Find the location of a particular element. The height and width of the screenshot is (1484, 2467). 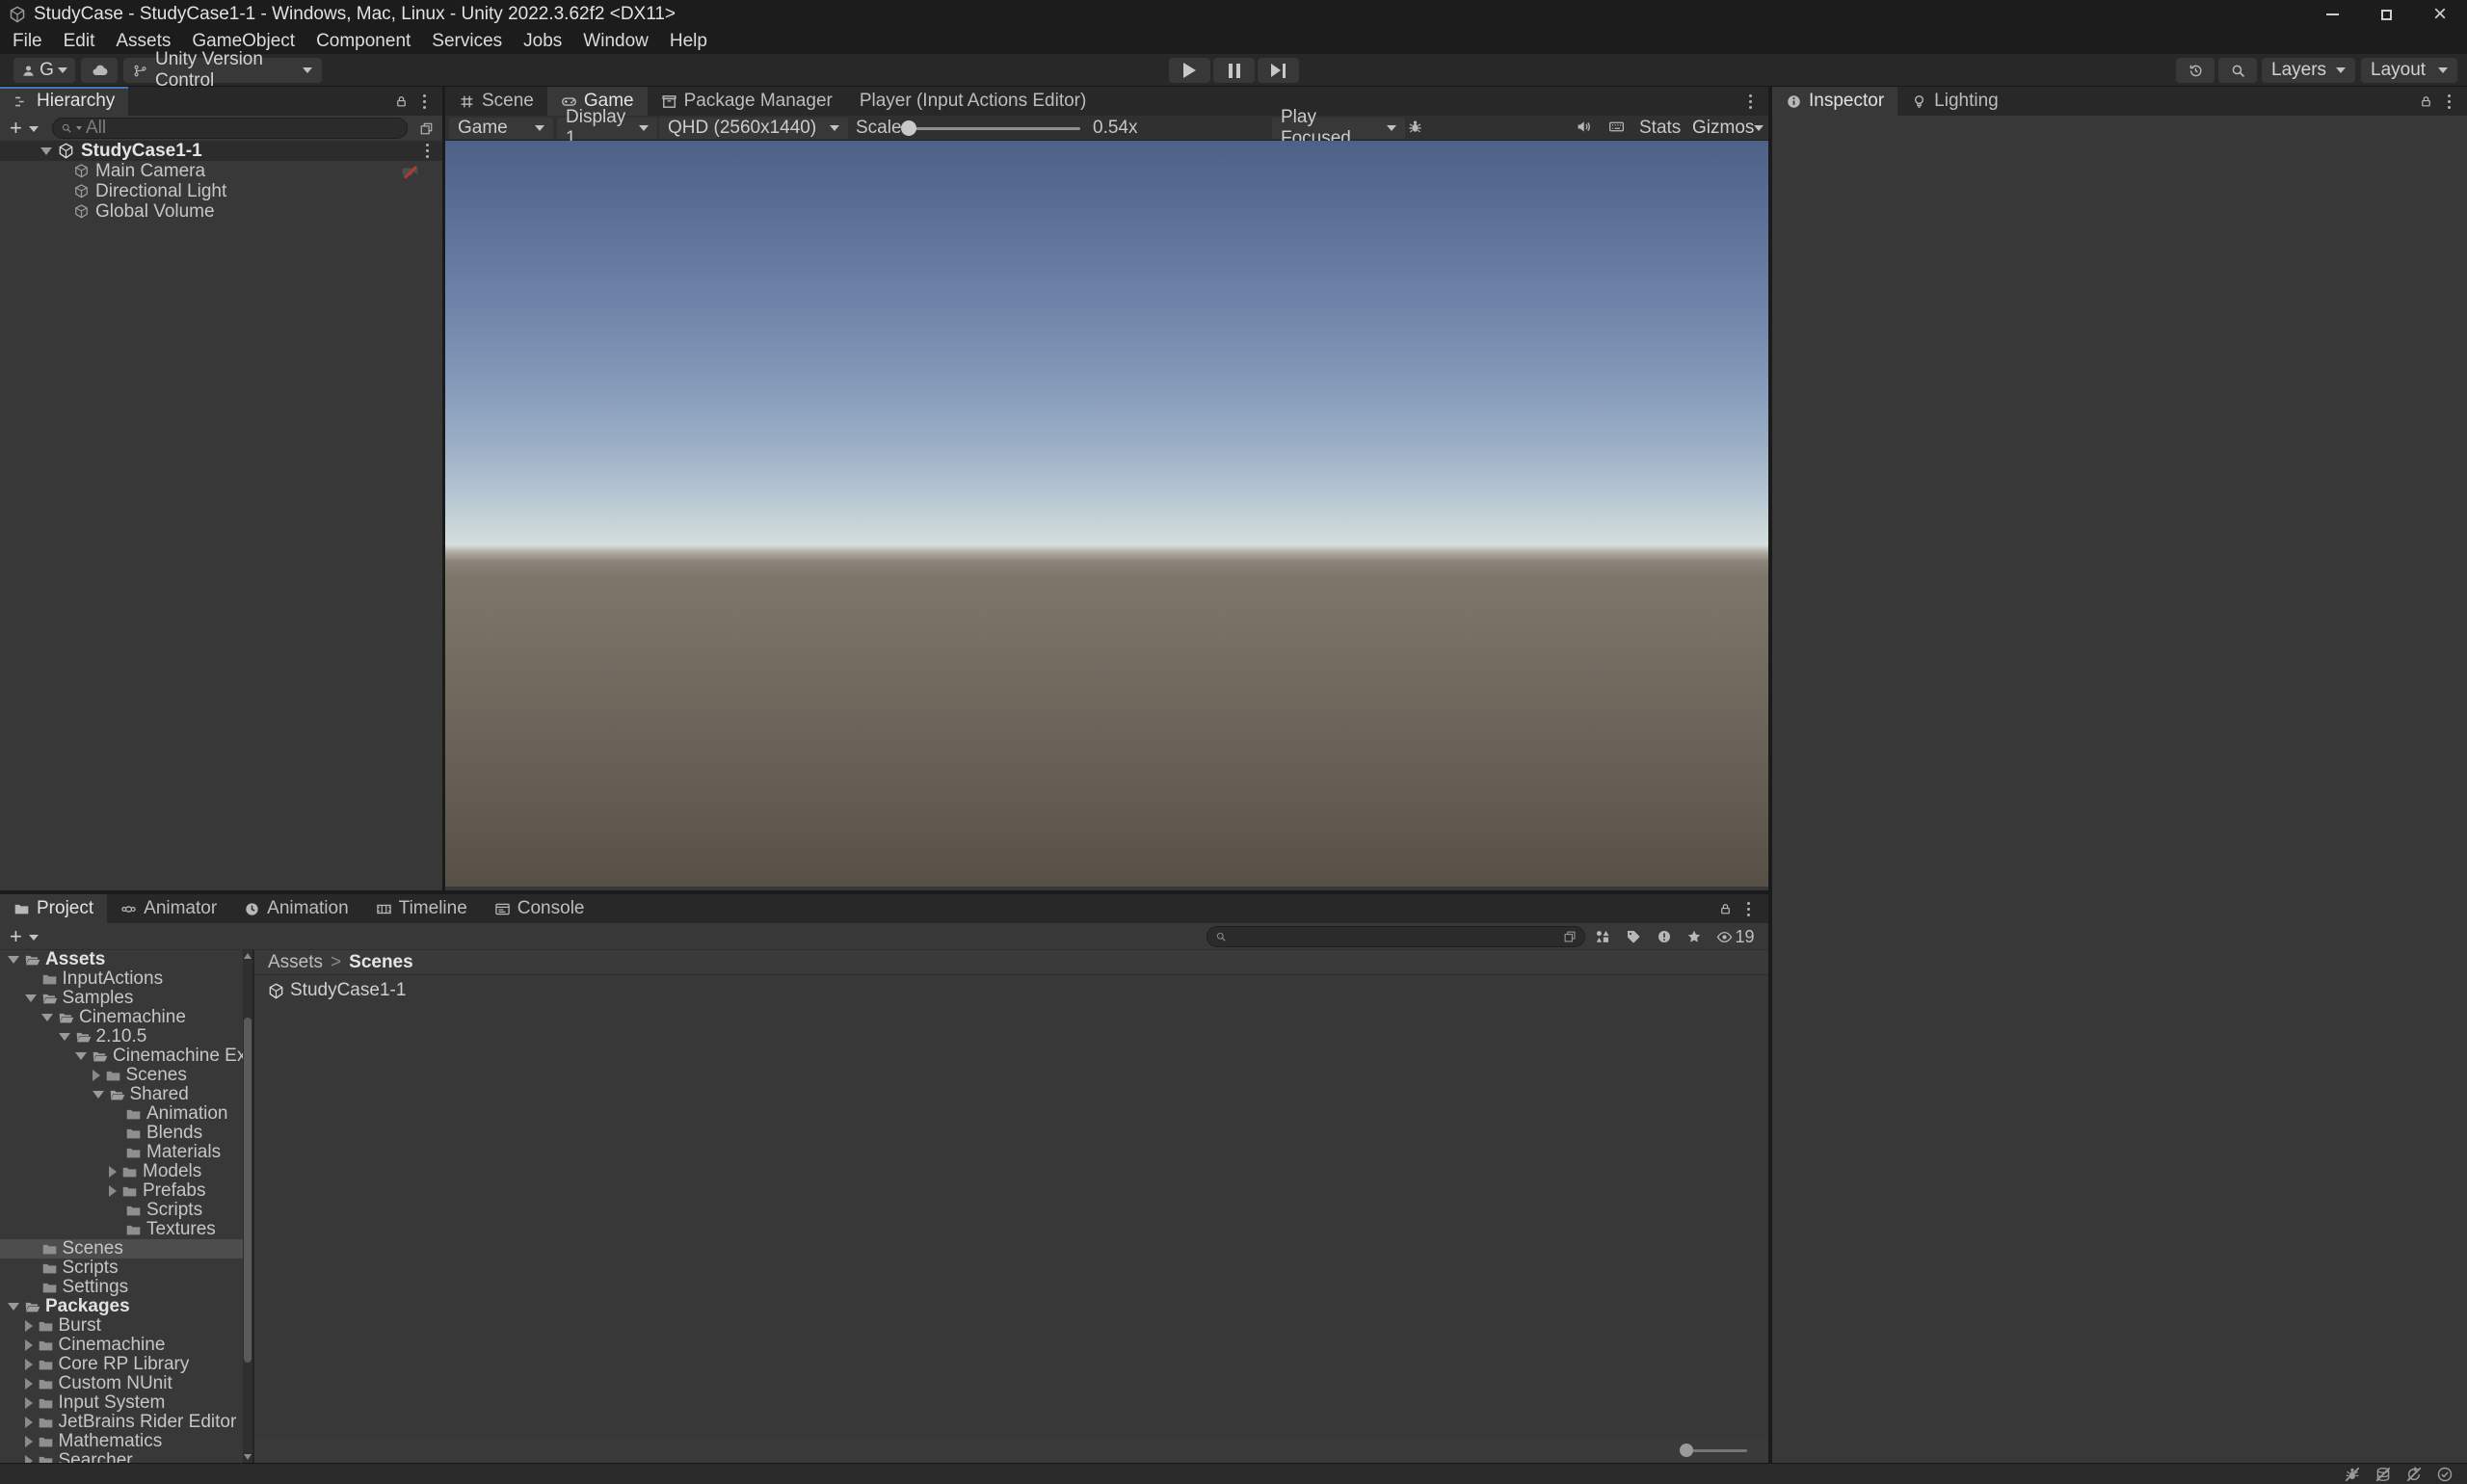

gameobject-row-directional-light: Directional Light is located at coordinates (221, 191).